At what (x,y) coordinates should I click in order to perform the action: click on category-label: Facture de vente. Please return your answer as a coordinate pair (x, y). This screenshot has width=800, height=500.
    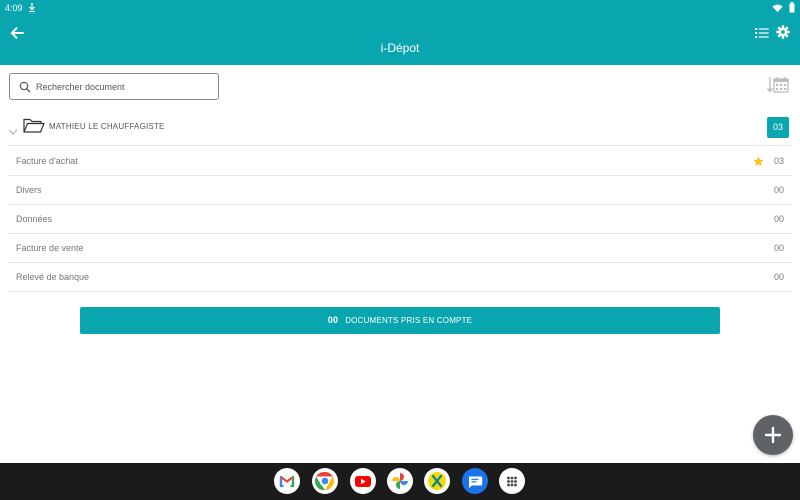
    Looking at the image, I should click on (50, 248).